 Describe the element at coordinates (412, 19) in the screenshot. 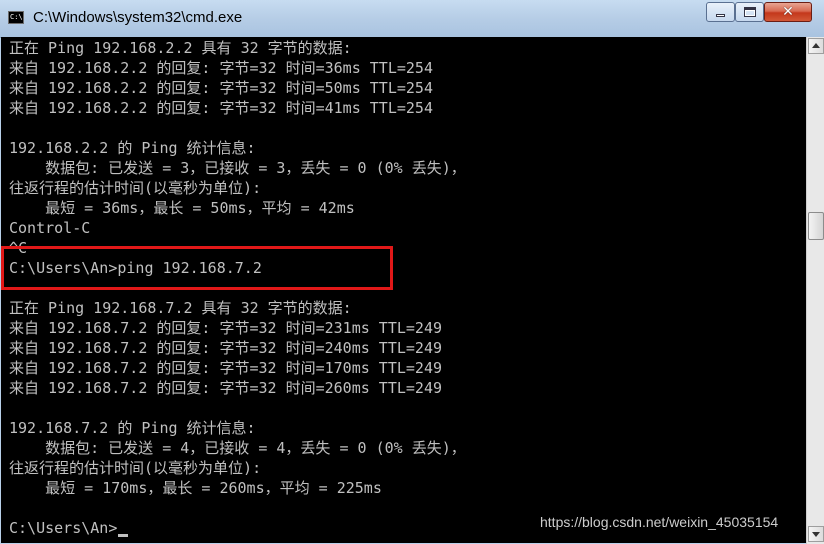

I see `title-bar: C:\ C:\Windows\system32\cmd.exe ✕` at that location.